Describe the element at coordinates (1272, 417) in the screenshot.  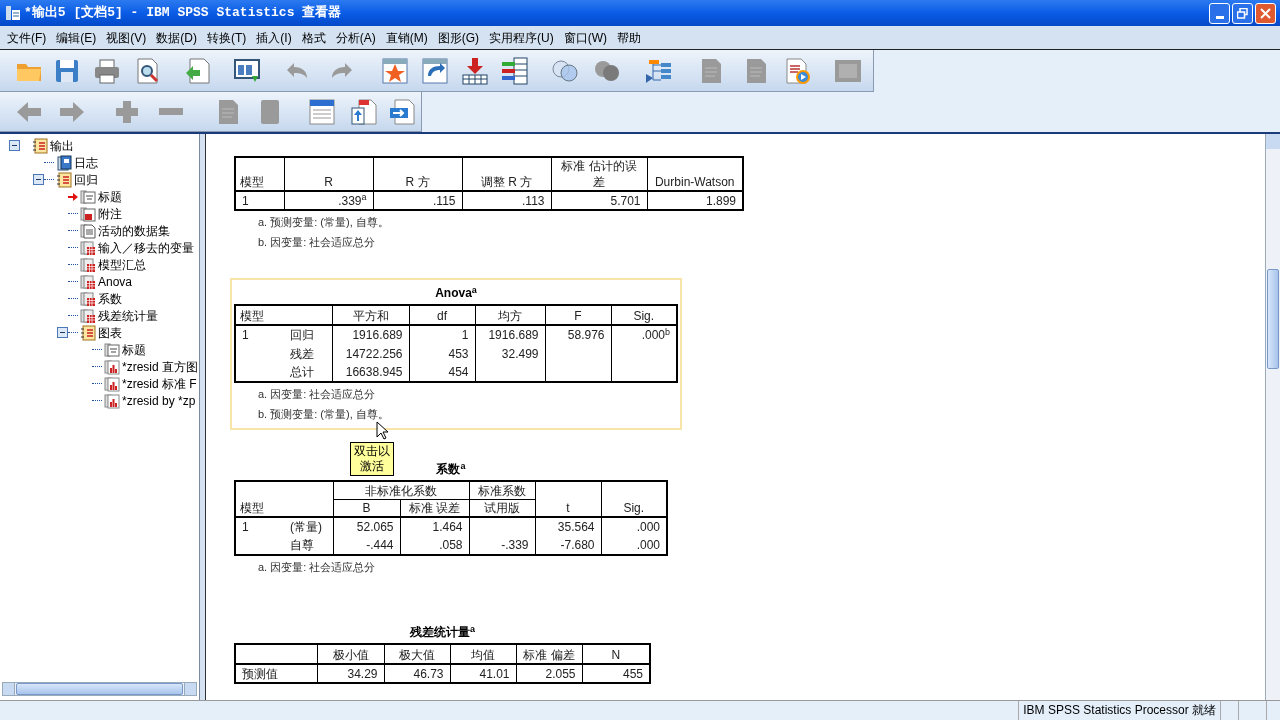
I see `vertical-scrollbar` at that location.